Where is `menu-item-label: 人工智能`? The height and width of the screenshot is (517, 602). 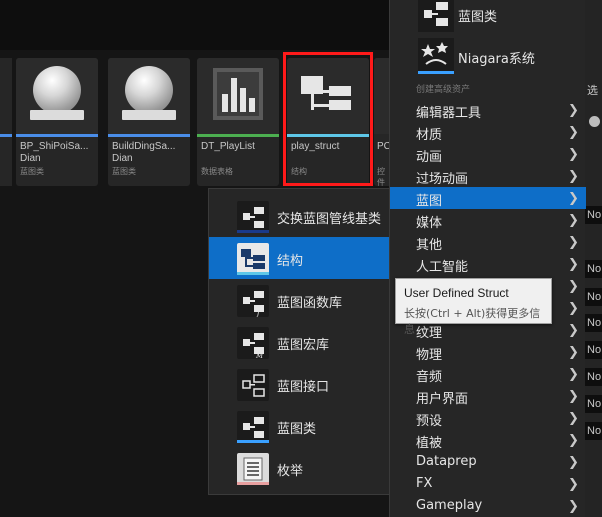 menu-item-label: 人工智能 is located at coordinates (442, 267).